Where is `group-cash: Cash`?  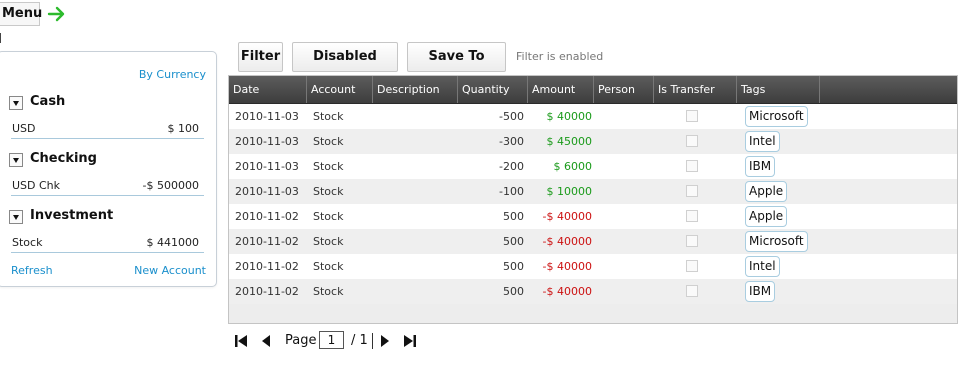
group-cash: Cash is located at coordinates (109, 103).